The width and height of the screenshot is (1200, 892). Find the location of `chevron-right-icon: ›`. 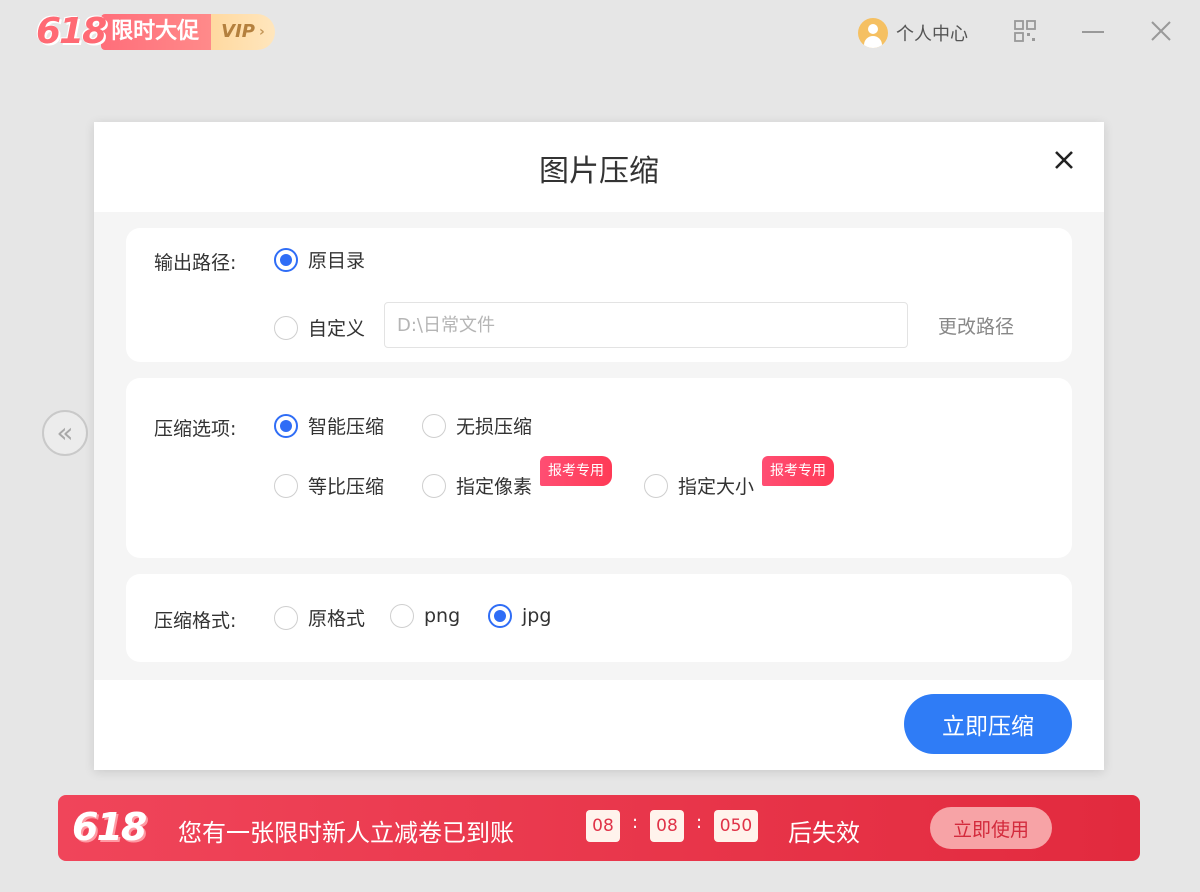

chevron-right-icon: › is located at coordinates (262, 32).